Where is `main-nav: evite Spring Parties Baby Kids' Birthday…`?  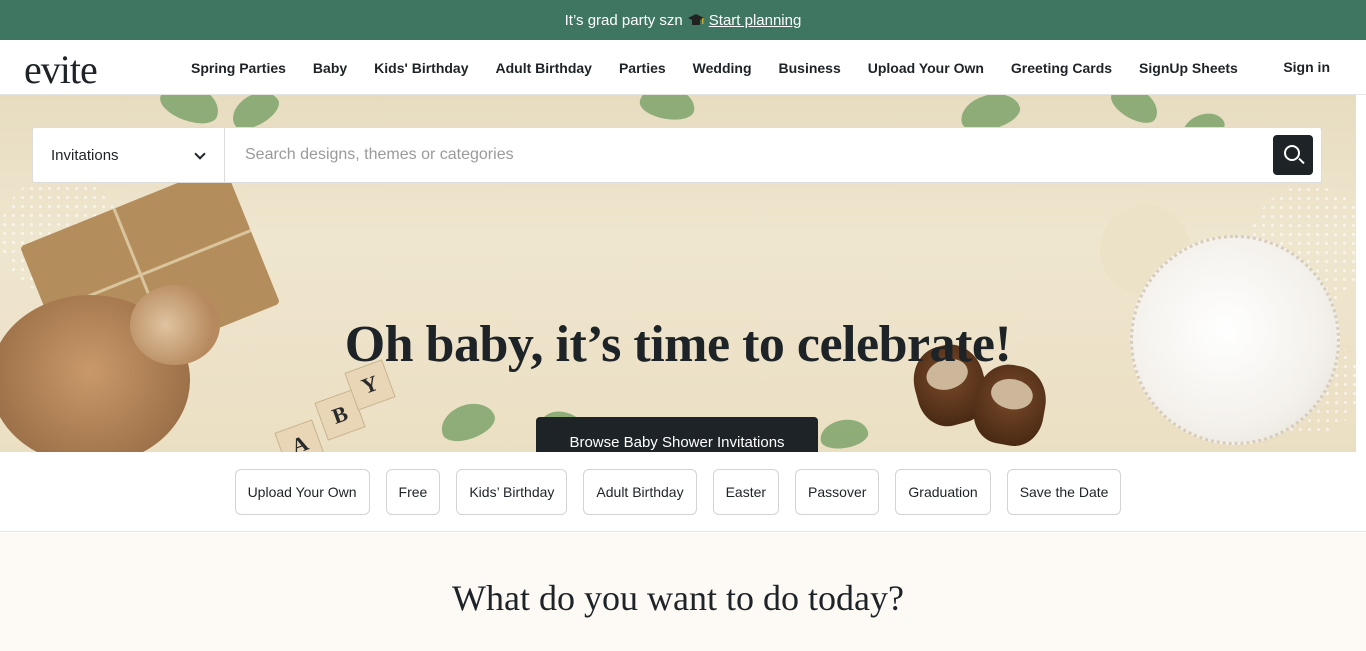
main-nav: evite Spring Parties Baby Kids' Birthday… is located at coordinates (683, 67).